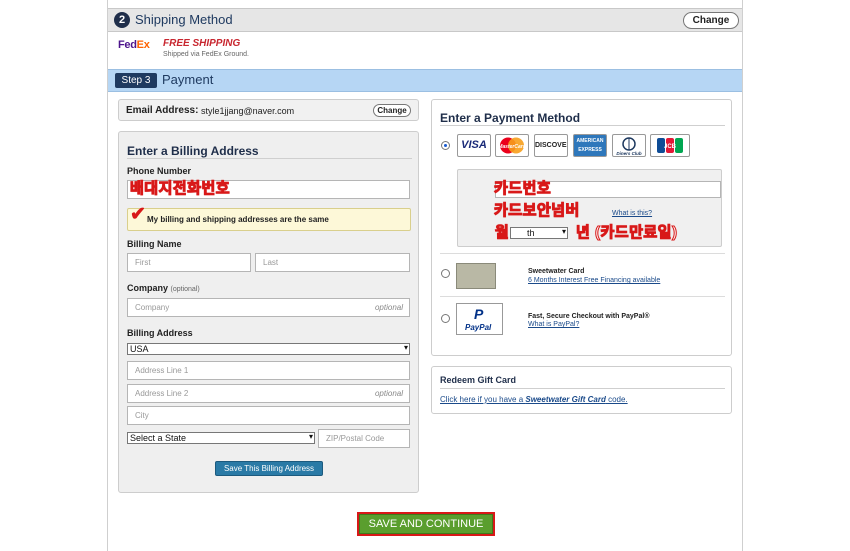 This screenshot has width=850, height=551. Describe the element at coordinates (221, 438) in the screenshot. I see `state-select: Select a State ▾` at that location.